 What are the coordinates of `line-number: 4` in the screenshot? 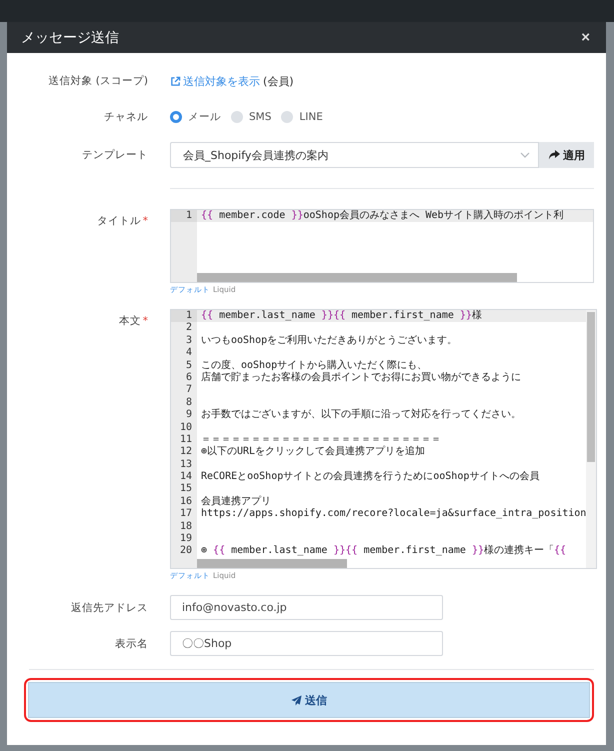 It's located at (184, 353).